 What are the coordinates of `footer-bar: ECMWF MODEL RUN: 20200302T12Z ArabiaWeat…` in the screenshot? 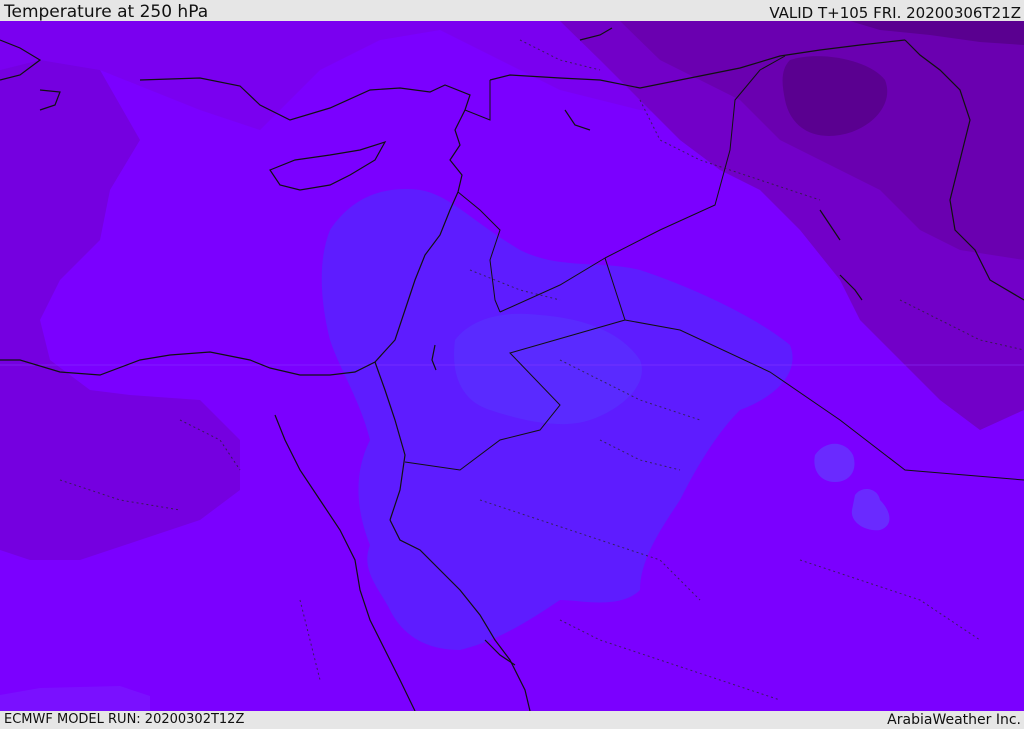 It's located at (512, 720).